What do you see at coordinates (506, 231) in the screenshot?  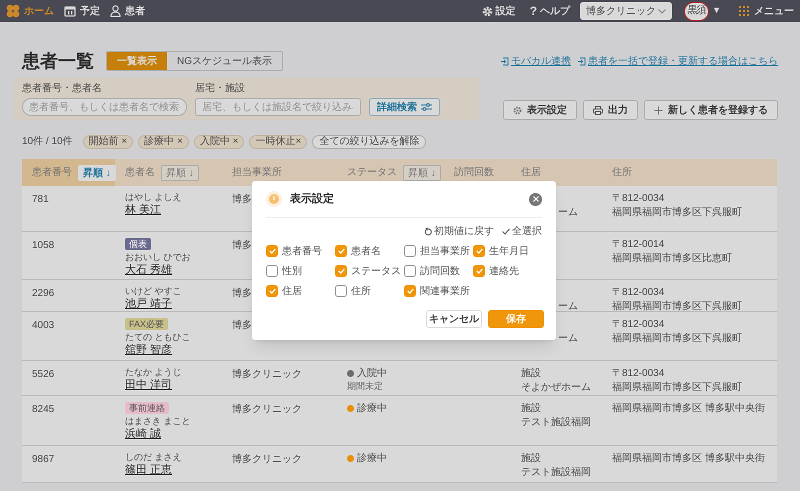 I see `checkmark-icon` at bounding box center [506, 231].